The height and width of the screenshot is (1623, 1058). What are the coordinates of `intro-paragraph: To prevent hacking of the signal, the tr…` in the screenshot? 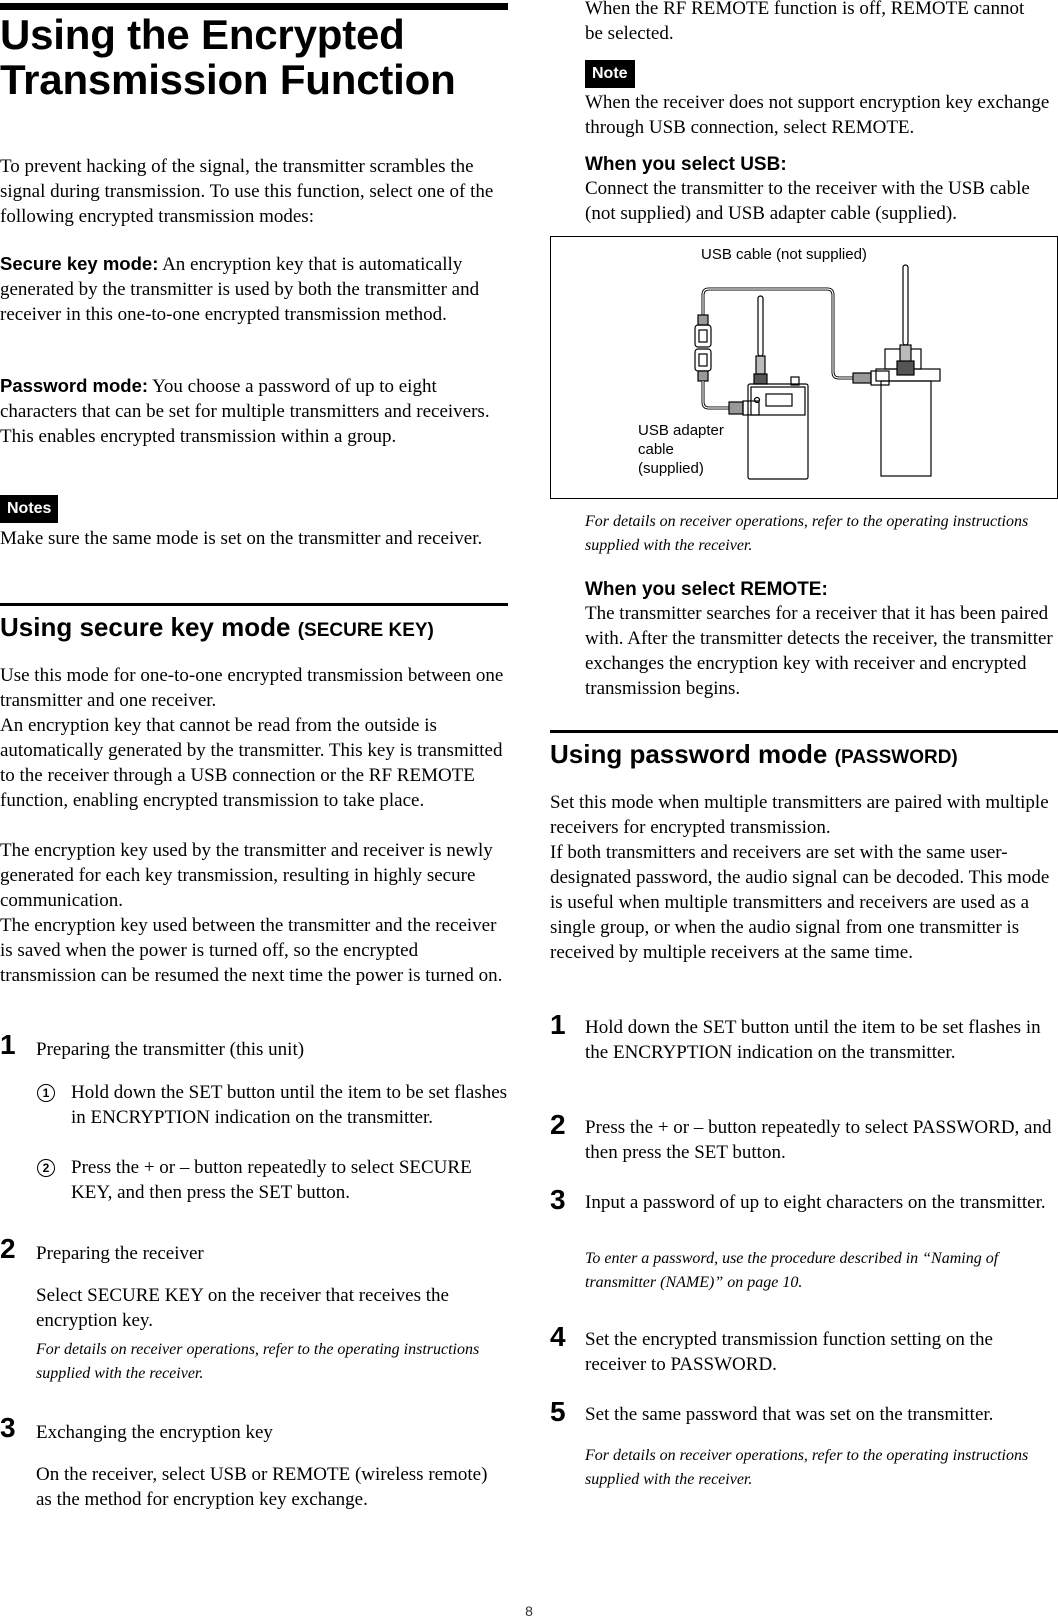 It's located at (247, 191).